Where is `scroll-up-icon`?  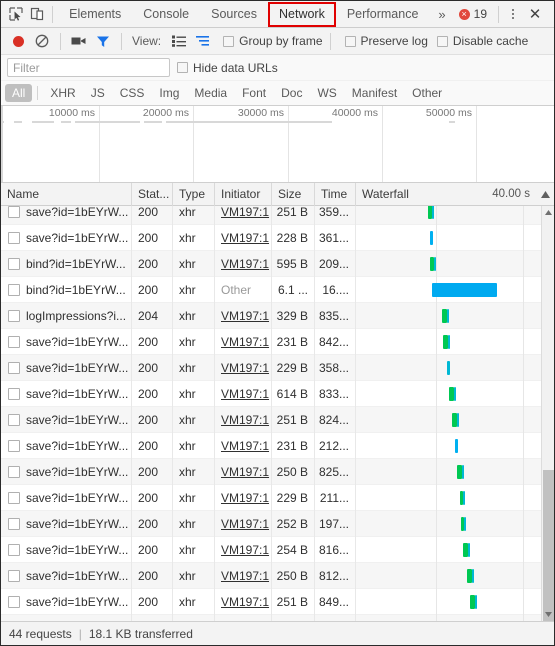
scroll-up-icon is located at coordinates (548, 212).